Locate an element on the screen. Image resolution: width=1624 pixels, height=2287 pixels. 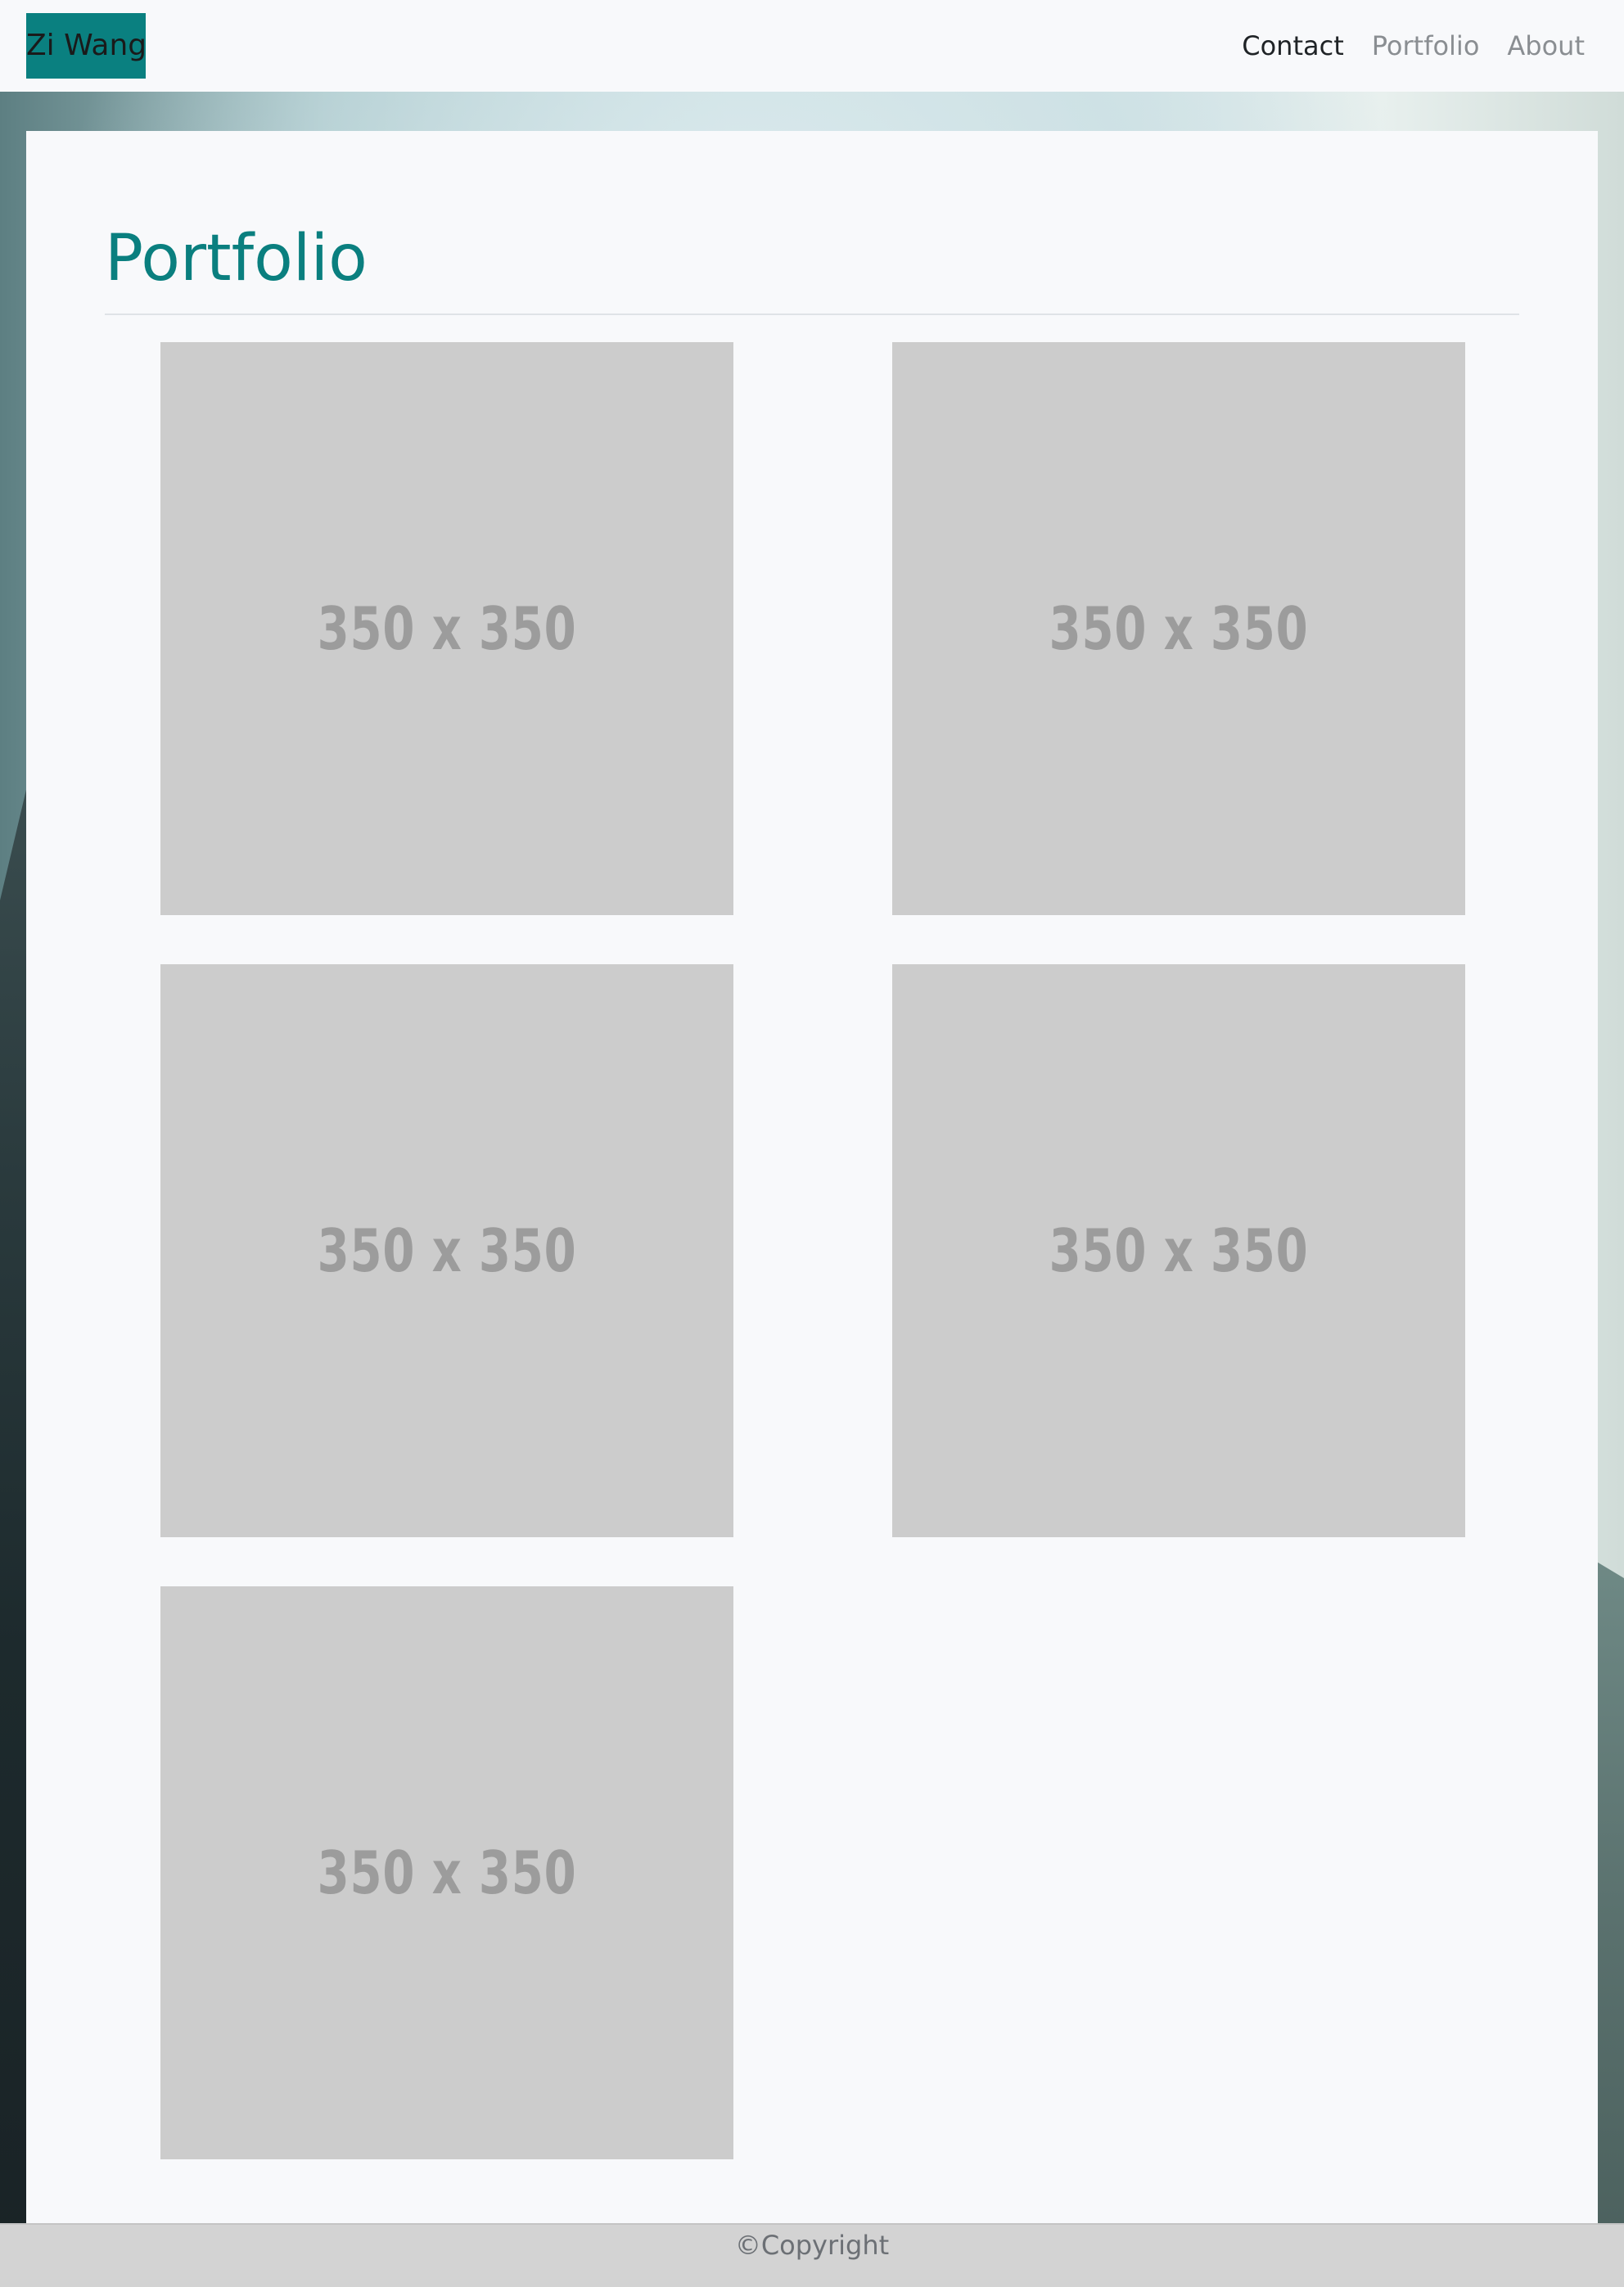
nav-link-contact: Contact is located at coordinates (1293, 46).